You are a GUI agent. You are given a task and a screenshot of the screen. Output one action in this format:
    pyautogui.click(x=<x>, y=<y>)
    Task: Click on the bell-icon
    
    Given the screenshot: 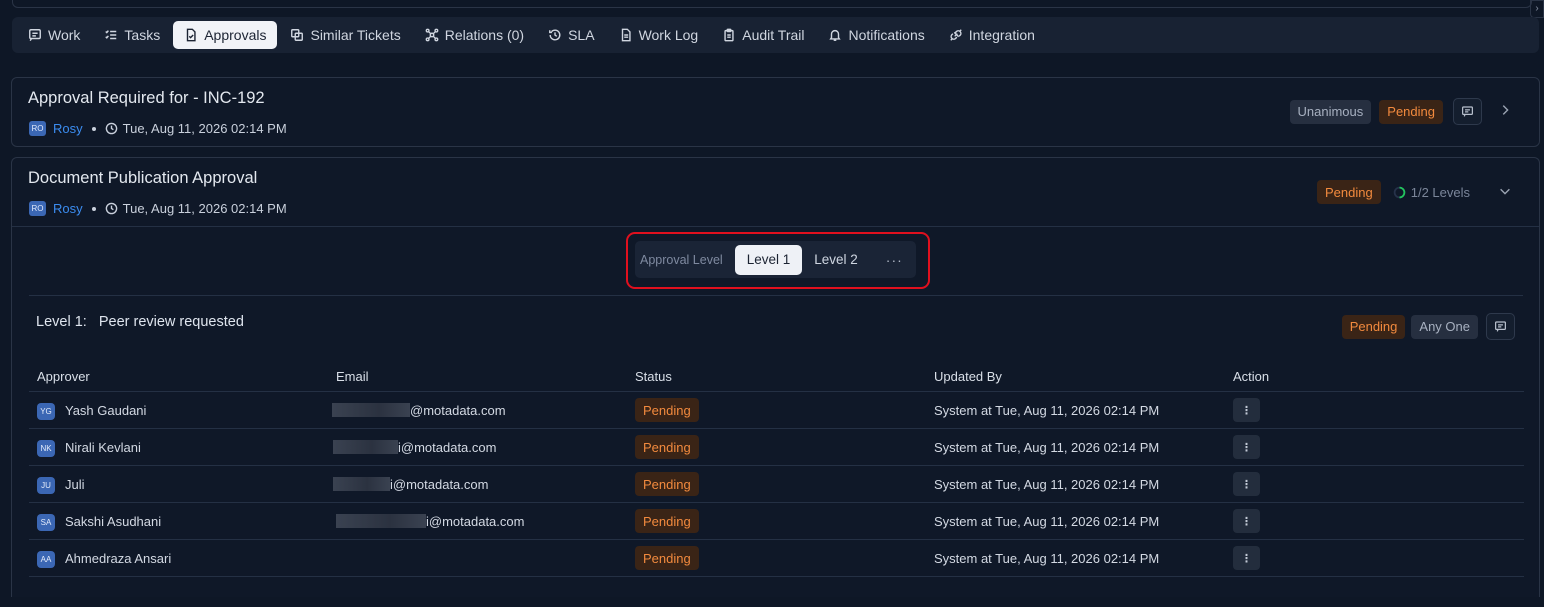 What is the action you would take?
    pyautogui.click(x=835, y=35)
    